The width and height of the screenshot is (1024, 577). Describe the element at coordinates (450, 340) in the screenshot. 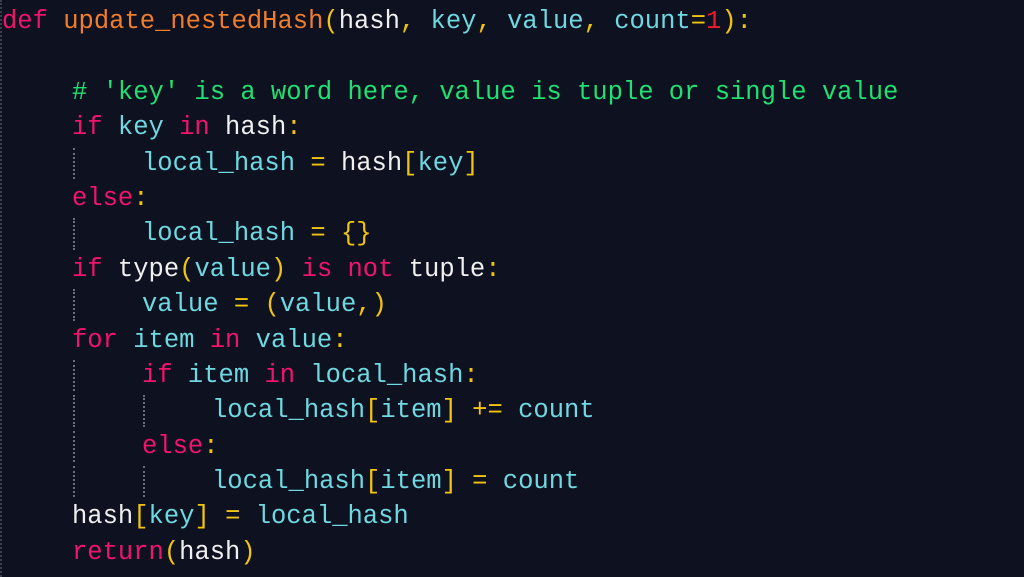

I see `code-line: for item in value:` at that location.